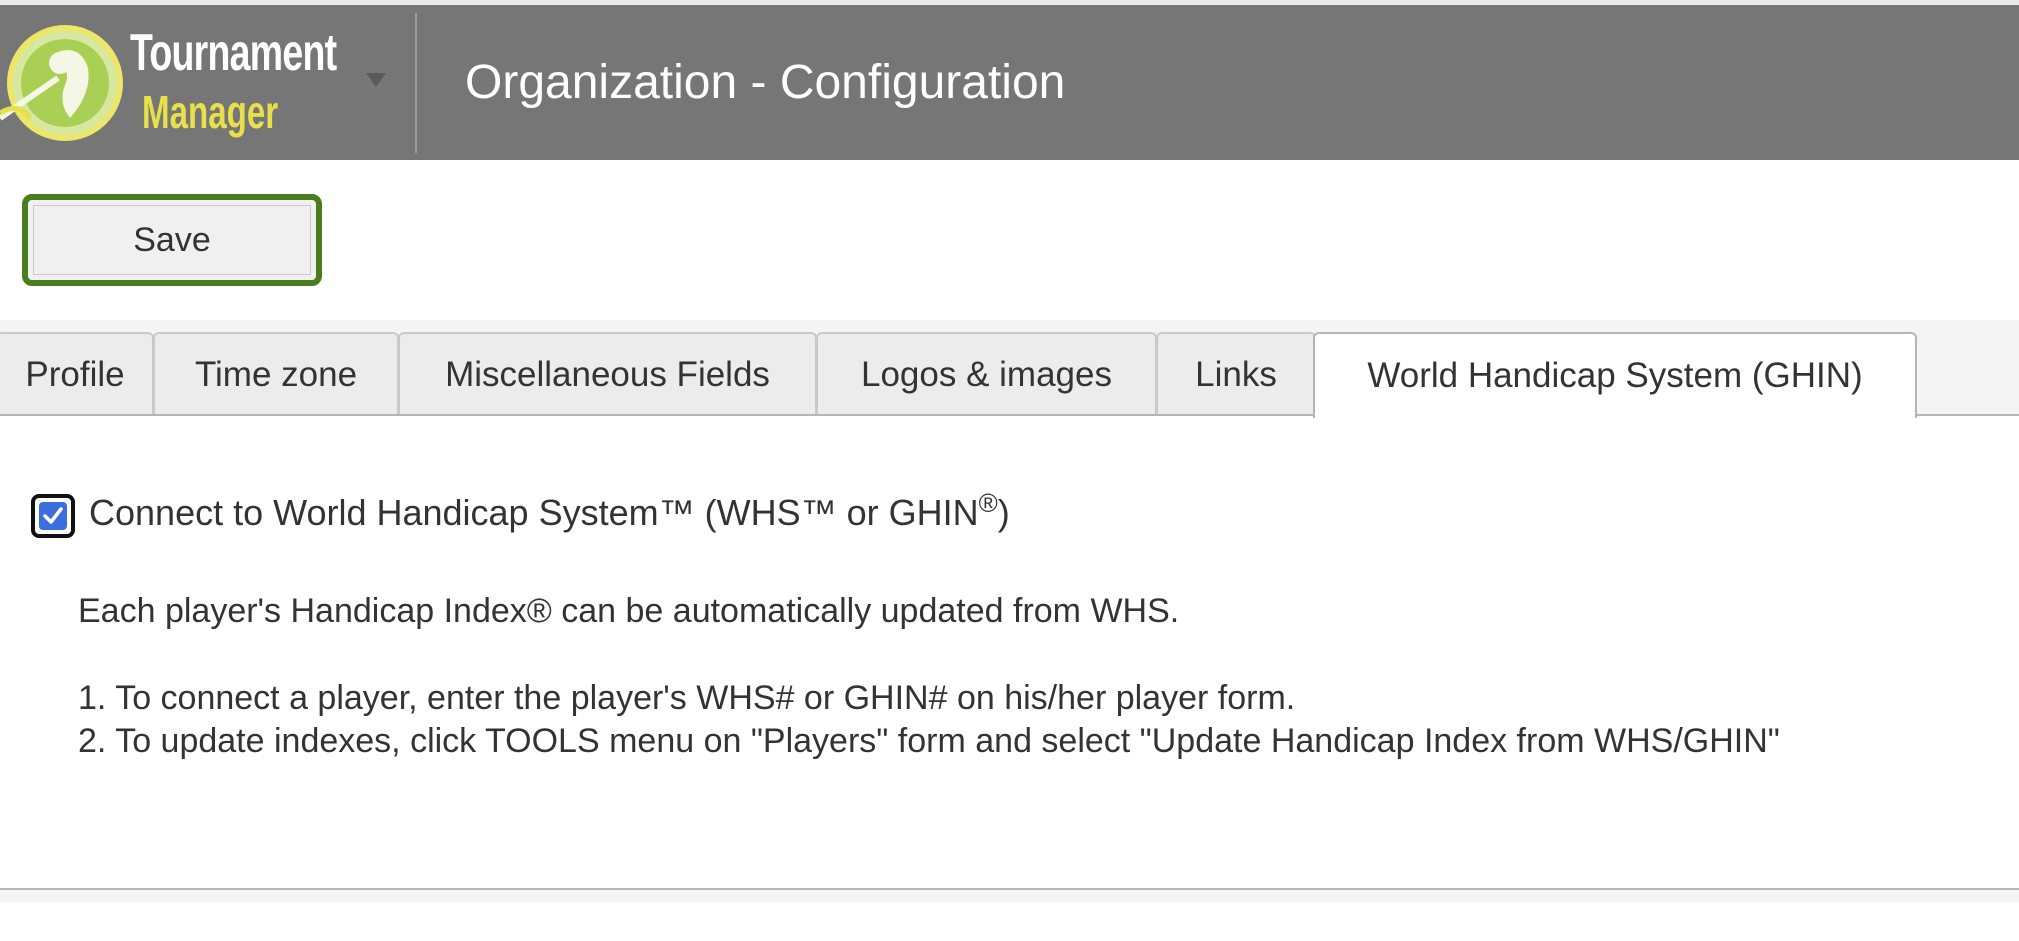  I want to click on app-logo-menu: Tournament Manager, so click(195, 82).